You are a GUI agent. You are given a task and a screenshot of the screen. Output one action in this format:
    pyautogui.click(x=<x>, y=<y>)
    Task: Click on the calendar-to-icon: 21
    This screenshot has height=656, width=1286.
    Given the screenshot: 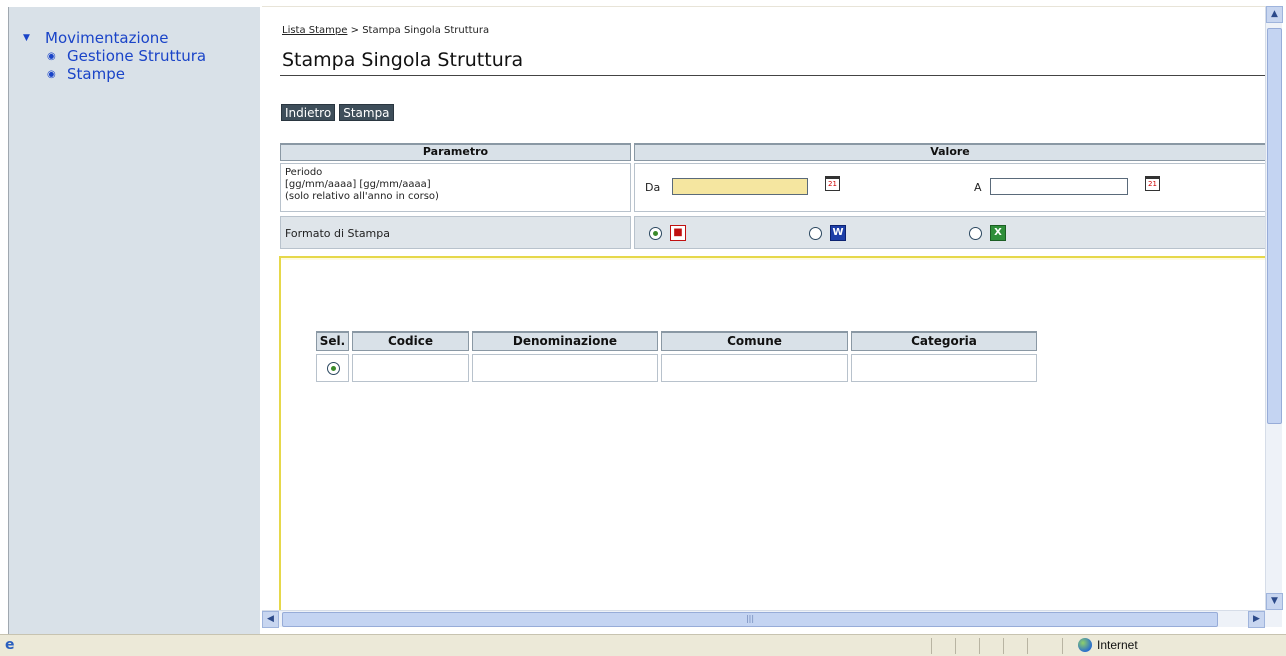 What is the action you would take?
    pyautogui.click(x=1152, y=183)
    